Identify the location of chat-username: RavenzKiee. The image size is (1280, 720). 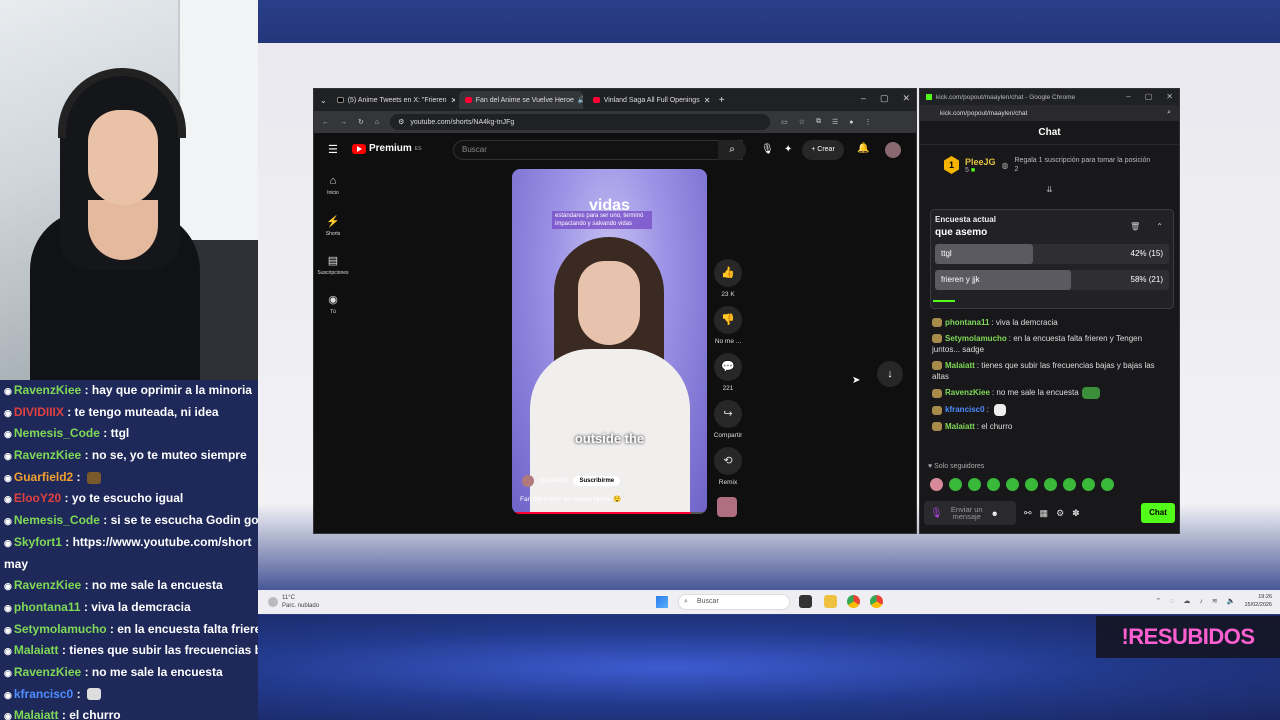
(967, 392).